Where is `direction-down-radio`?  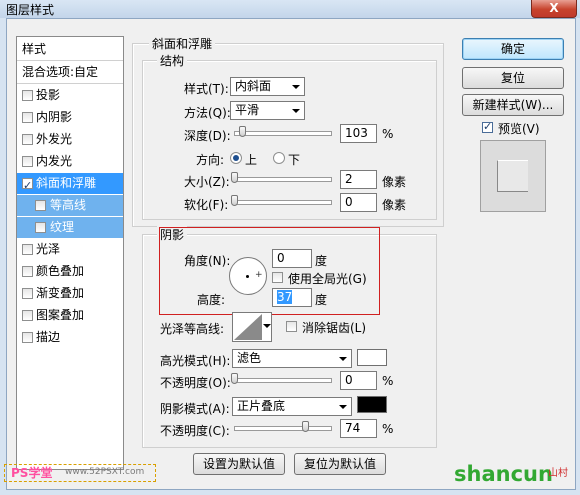 direction-down-radio is located at coordinates (279, 158).